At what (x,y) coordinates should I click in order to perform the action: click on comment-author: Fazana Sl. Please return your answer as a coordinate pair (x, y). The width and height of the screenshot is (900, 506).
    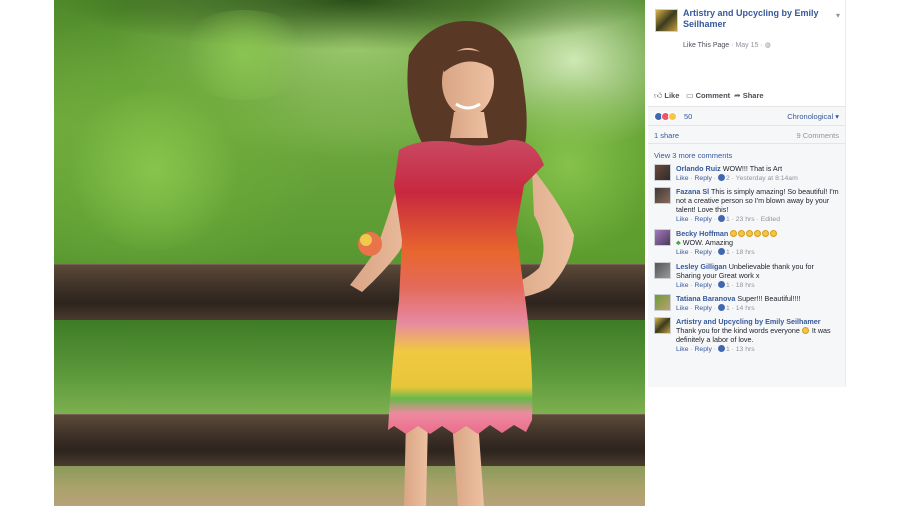
    Looking at the image, I should click on (692, 191).